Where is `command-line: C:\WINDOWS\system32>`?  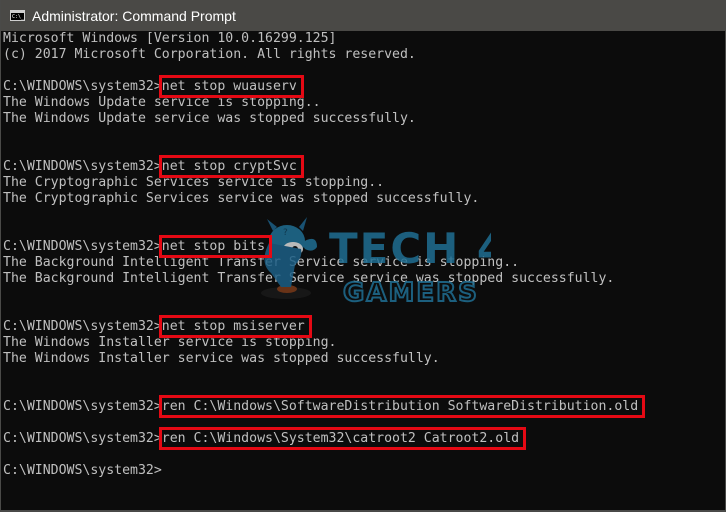 command-line: C:\WINDOWS\system32> is located at coordinates (82, 470).